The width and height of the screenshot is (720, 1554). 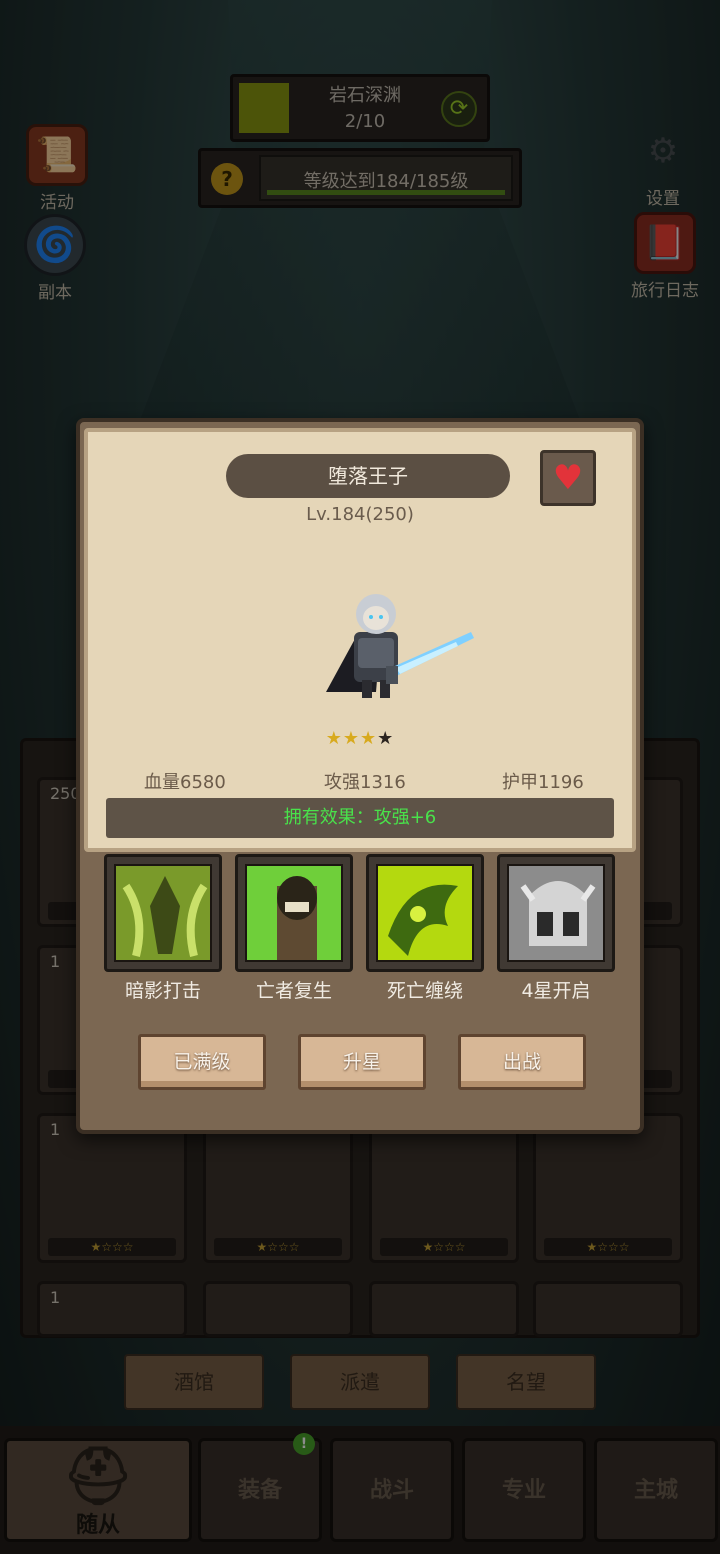 I want to click on hero-portrait, so click(x=400, y=646).